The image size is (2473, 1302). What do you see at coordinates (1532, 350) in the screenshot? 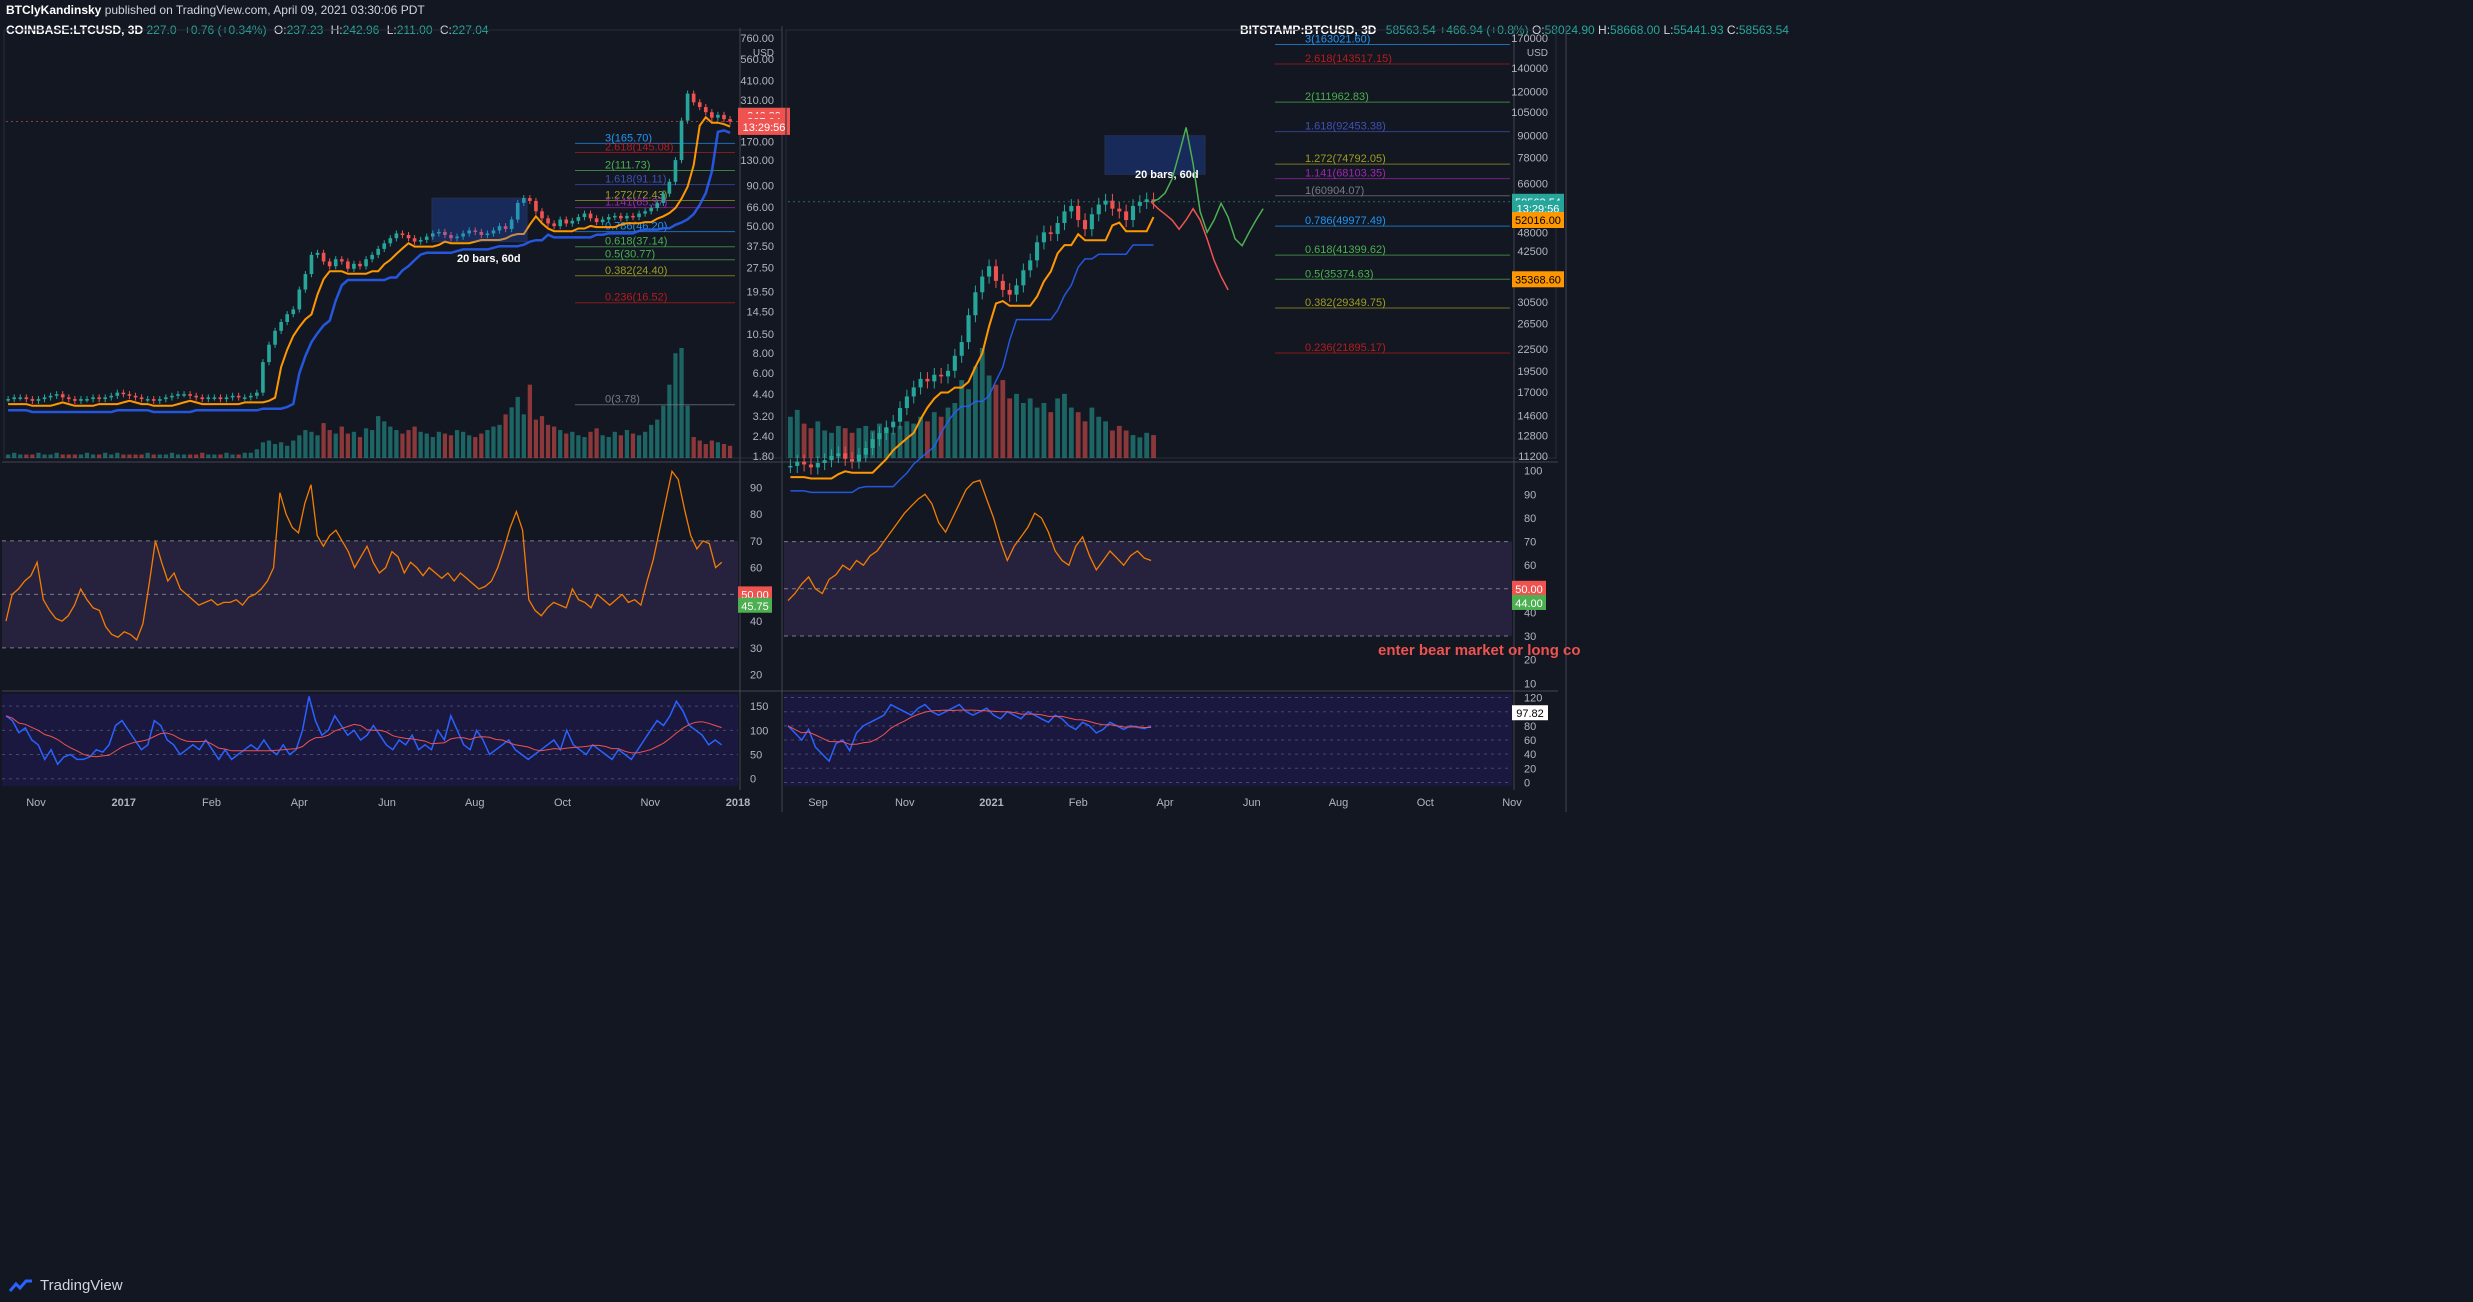
I see `btc-price-tick: 22500` at bounding box center [1532, 350].